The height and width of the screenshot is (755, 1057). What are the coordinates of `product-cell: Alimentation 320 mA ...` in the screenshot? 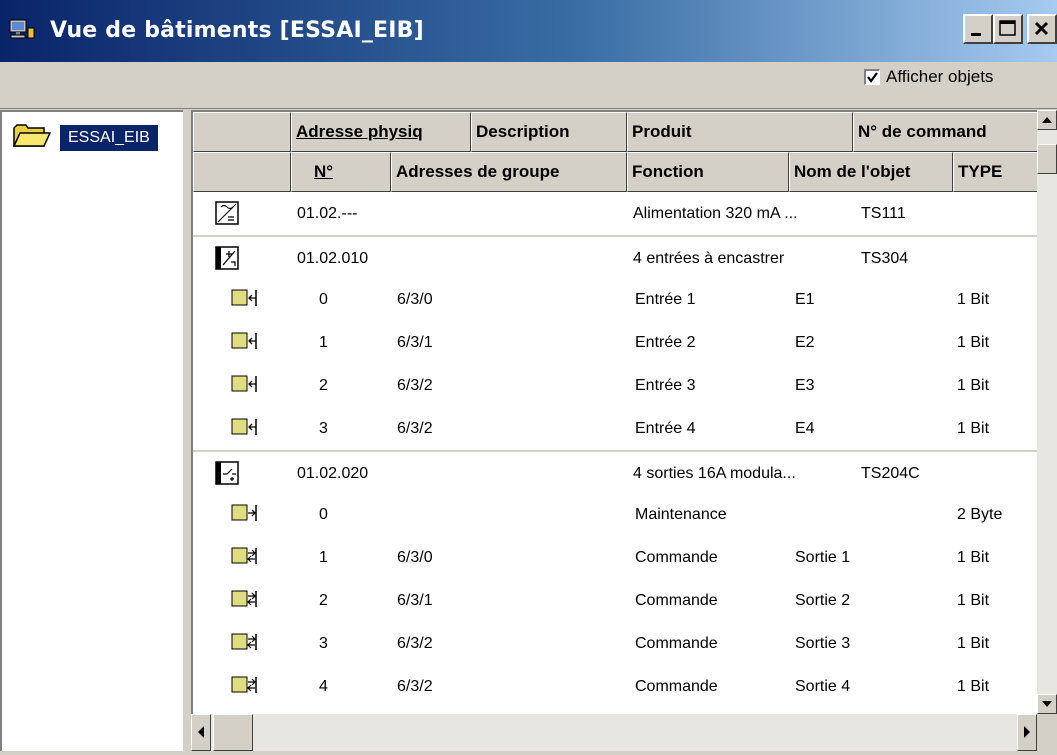 It's located at (715, 213).